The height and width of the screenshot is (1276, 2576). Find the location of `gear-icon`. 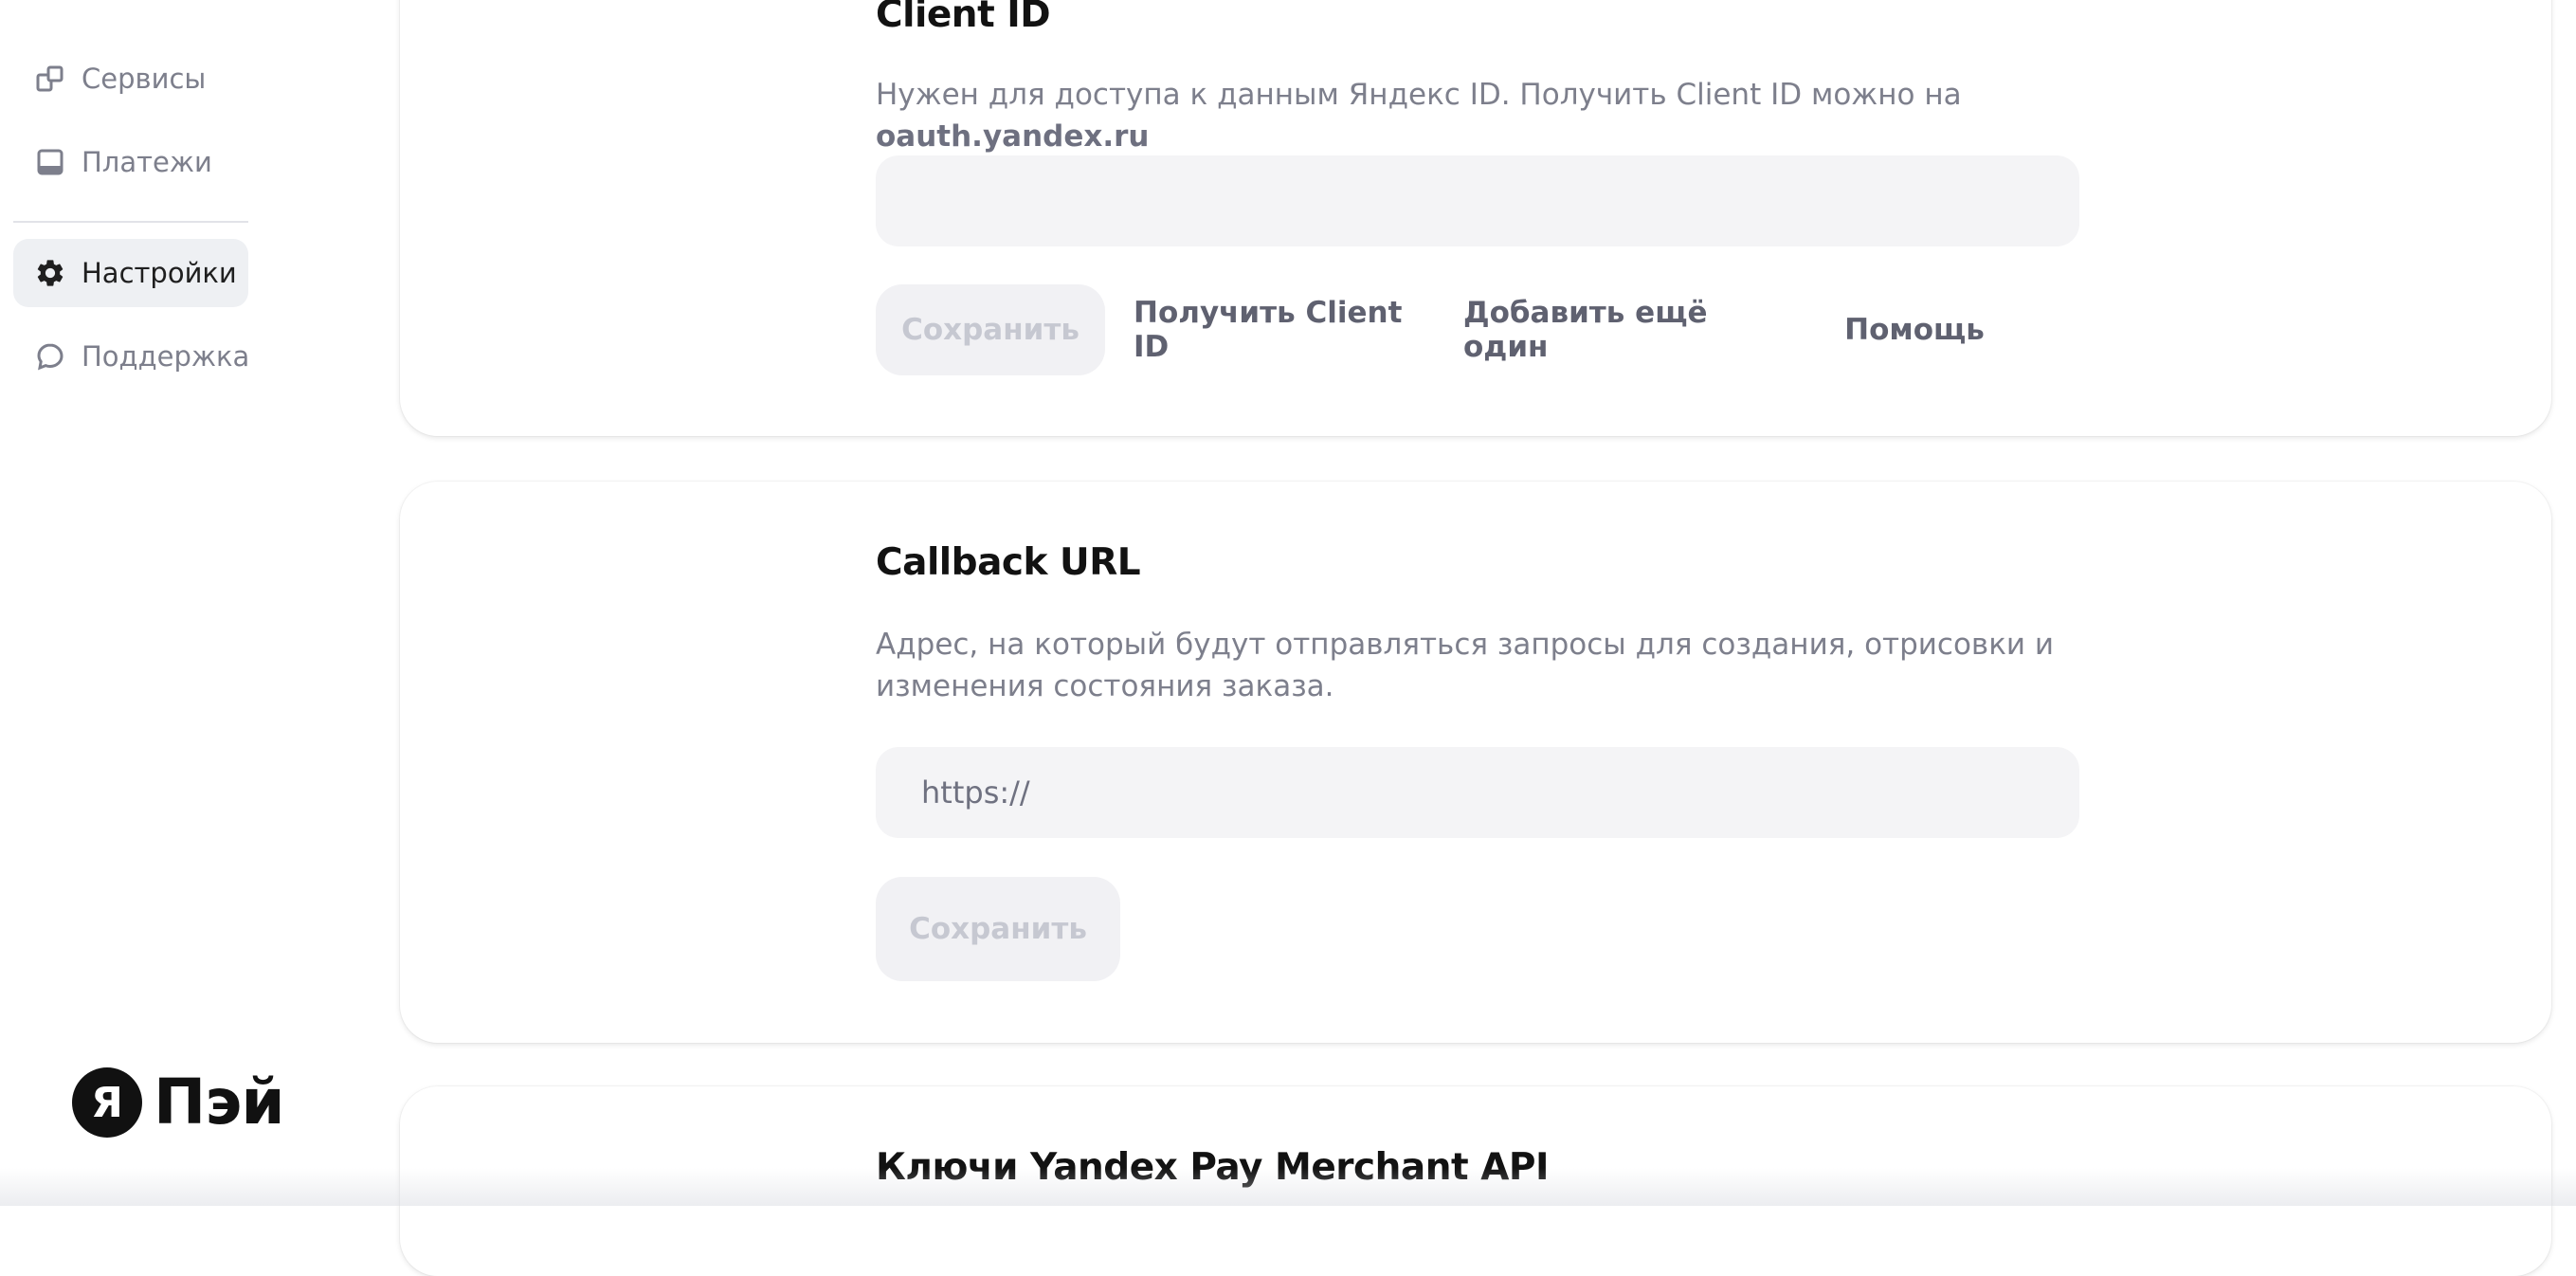

gear-icon is located at coordinates (50, 273).